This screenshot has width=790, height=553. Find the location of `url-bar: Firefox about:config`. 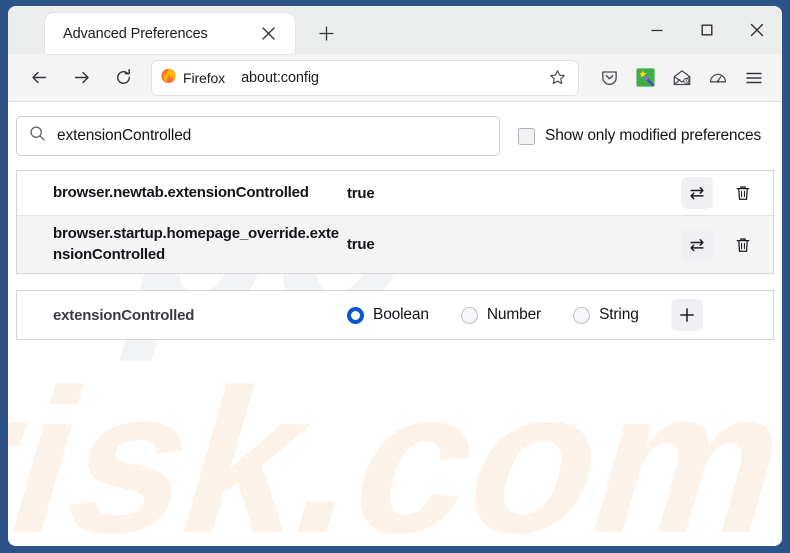

url-bar: Firefox about:config is located at coordinates (365, 77).